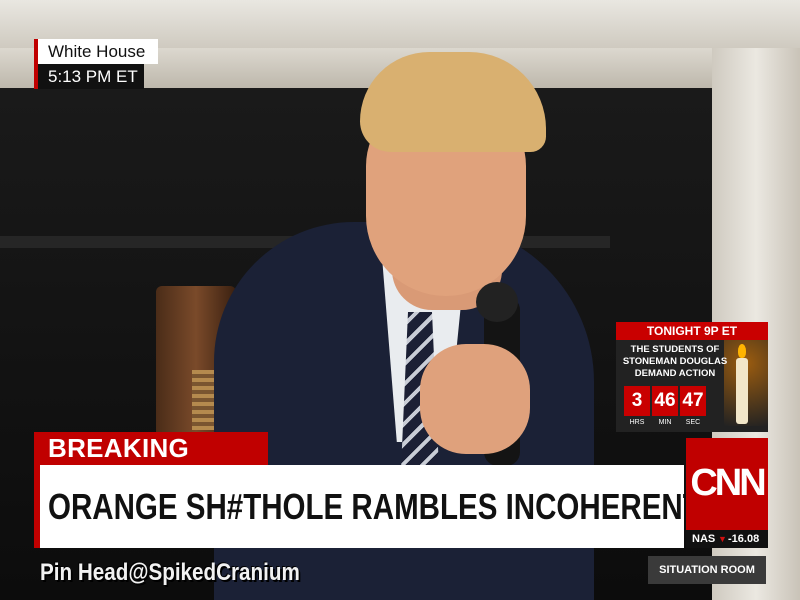  What do you see at coordinates (693, 401) in the screenshot?
I see `countdown-value: 47` at bounding box center [693, 401].